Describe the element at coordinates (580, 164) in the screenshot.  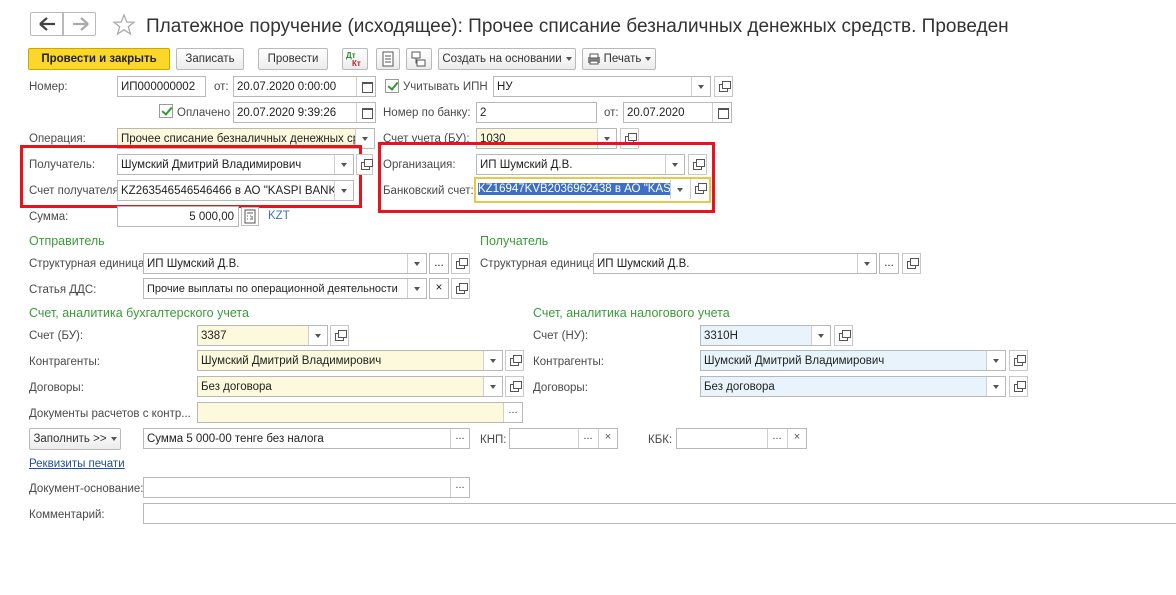
I see `organization-select: ИП Шумский Д.В.` at that location.